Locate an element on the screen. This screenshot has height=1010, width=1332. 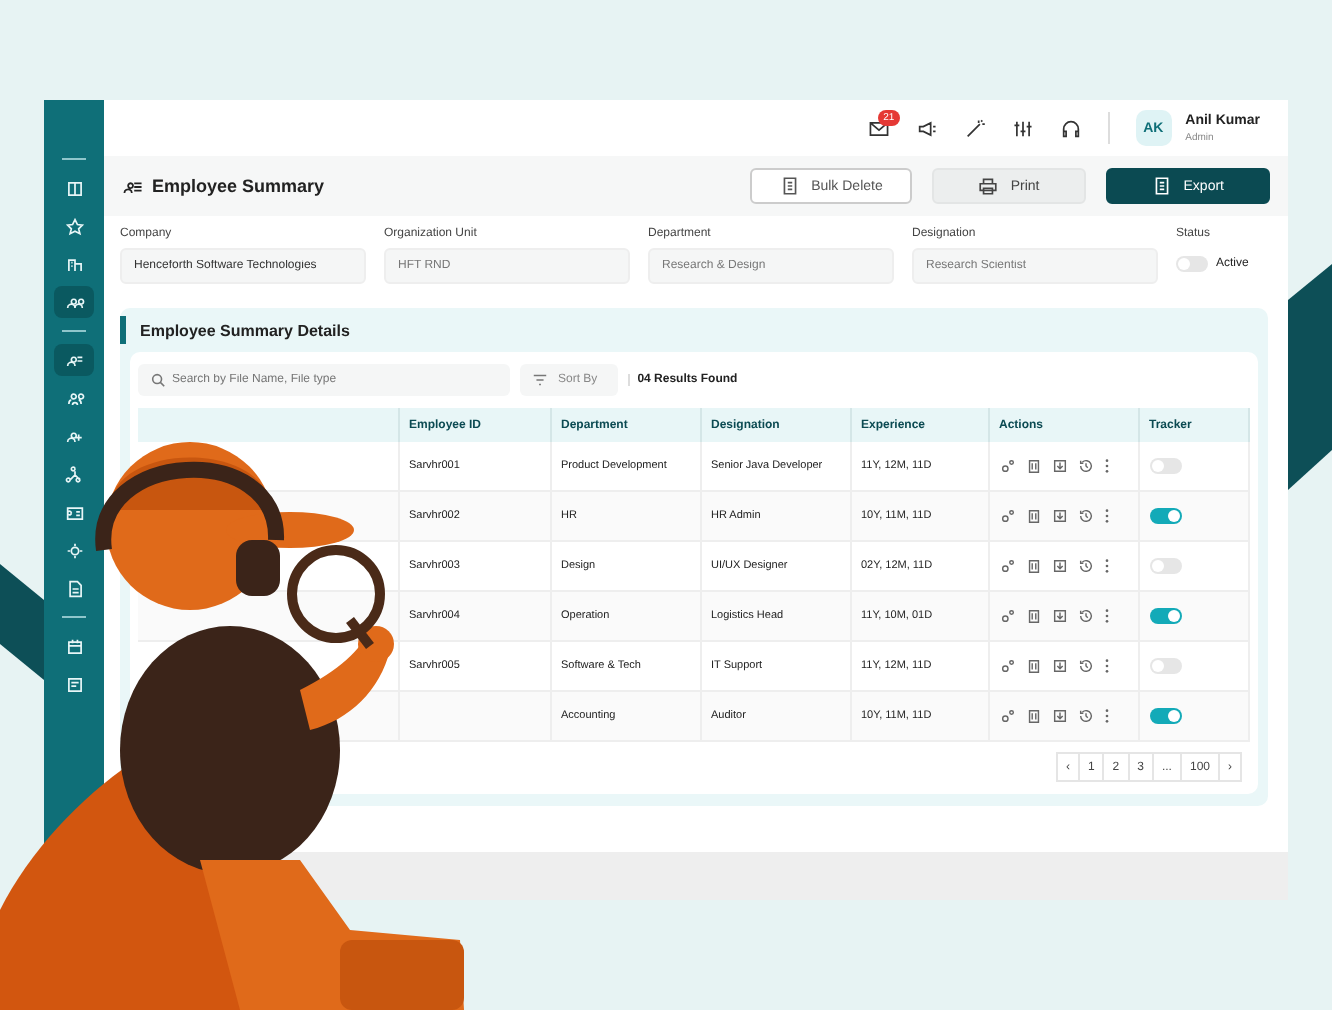
wand-icon is located at coordinates (974, 128).